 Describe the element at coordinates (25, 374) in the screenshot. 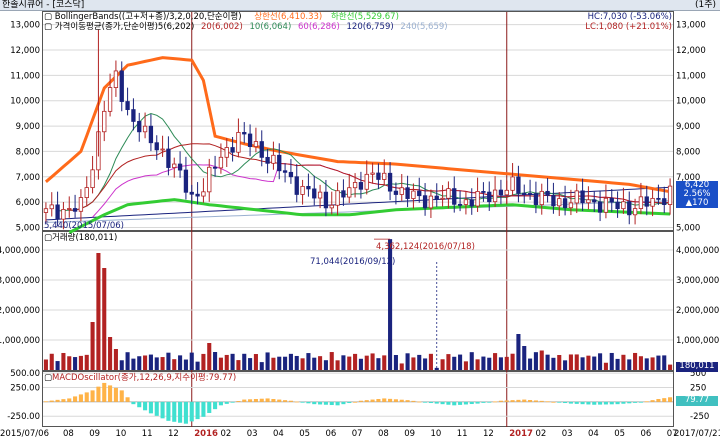

I see `macd-ytick-left: 500.00` at that location.